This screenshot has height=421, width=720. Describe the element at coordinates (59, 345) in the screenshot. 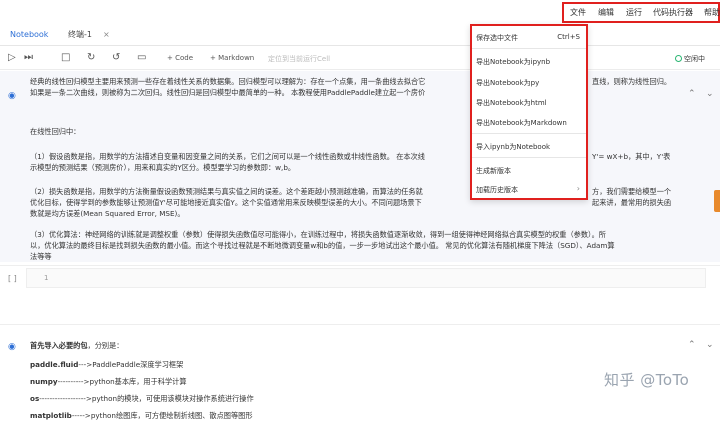

I see `package-name: 首先导入必要的包` at that location.